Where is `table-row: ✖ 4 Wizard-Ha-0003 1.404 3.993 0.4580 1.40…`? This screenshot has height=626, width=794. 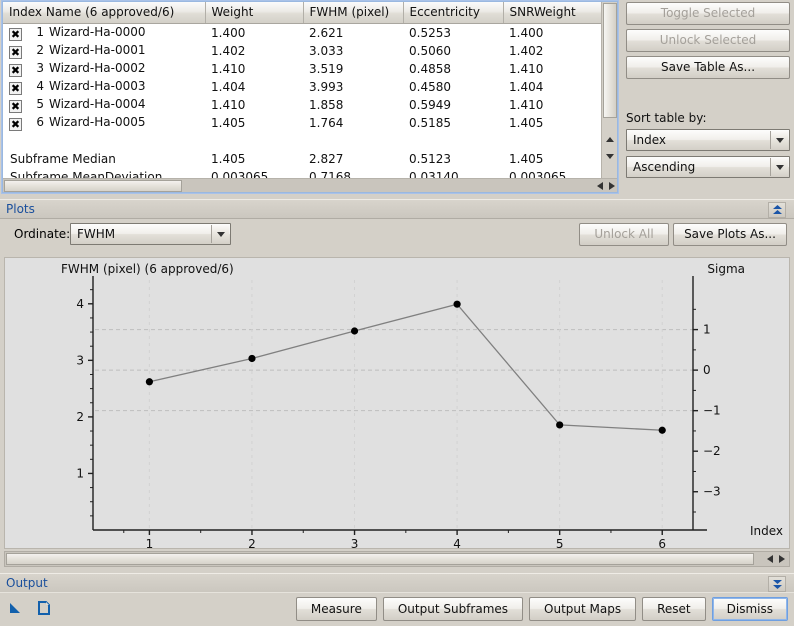
table-row: ✖ 4 Wizard-Ha-0003 1.404 3.993 0.4580 1.40… is located at coordinates (302, 86).